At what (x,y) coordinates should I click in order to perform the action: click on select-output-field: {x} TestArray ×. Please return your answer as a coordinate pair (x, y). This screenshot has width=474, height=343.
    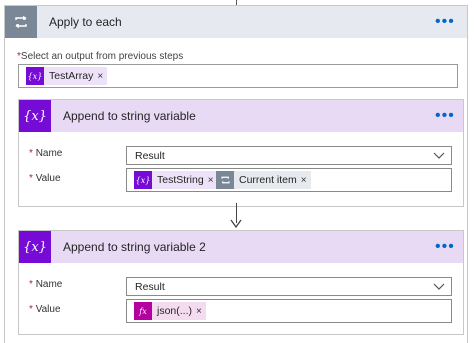
    Looking at the image, I should click on (238, 76).